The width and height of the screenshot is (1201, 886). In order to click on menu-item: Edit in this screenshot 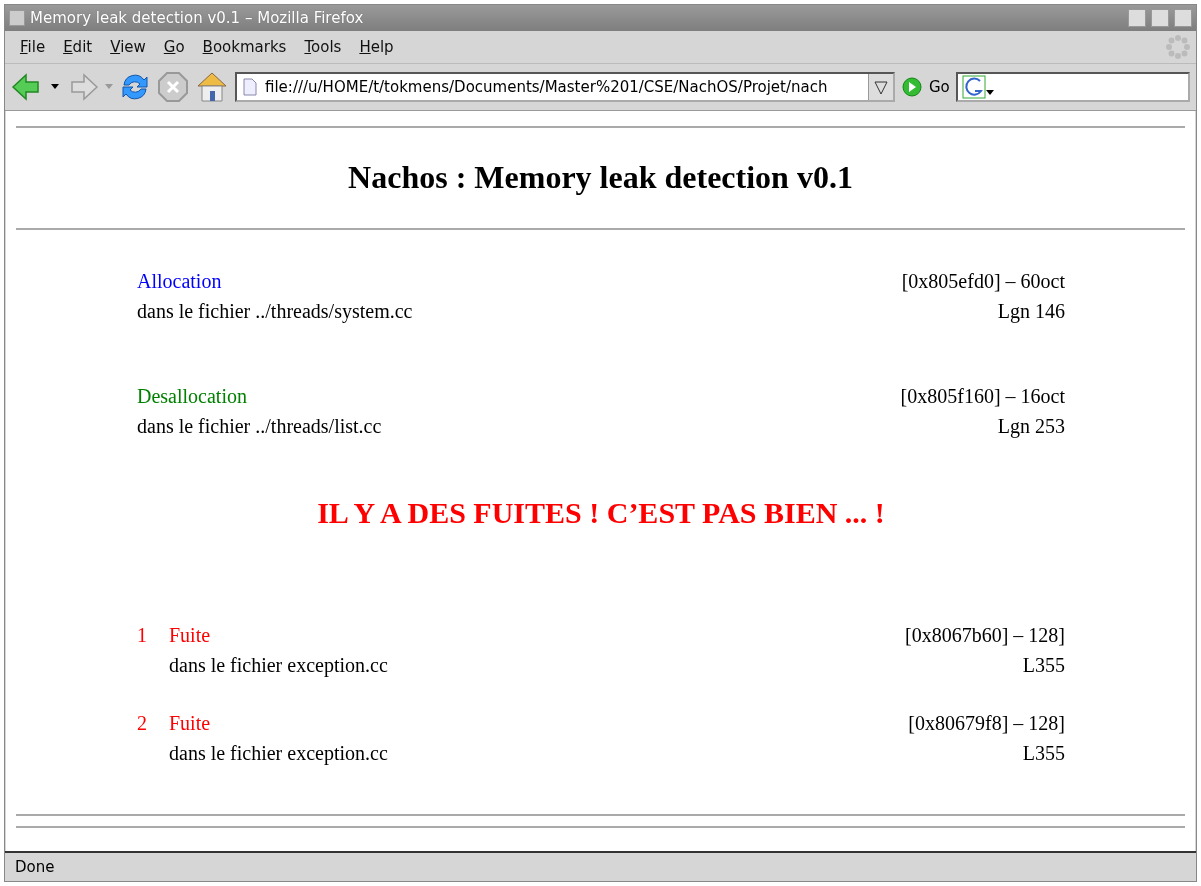, I will do `click(78, 47)`.